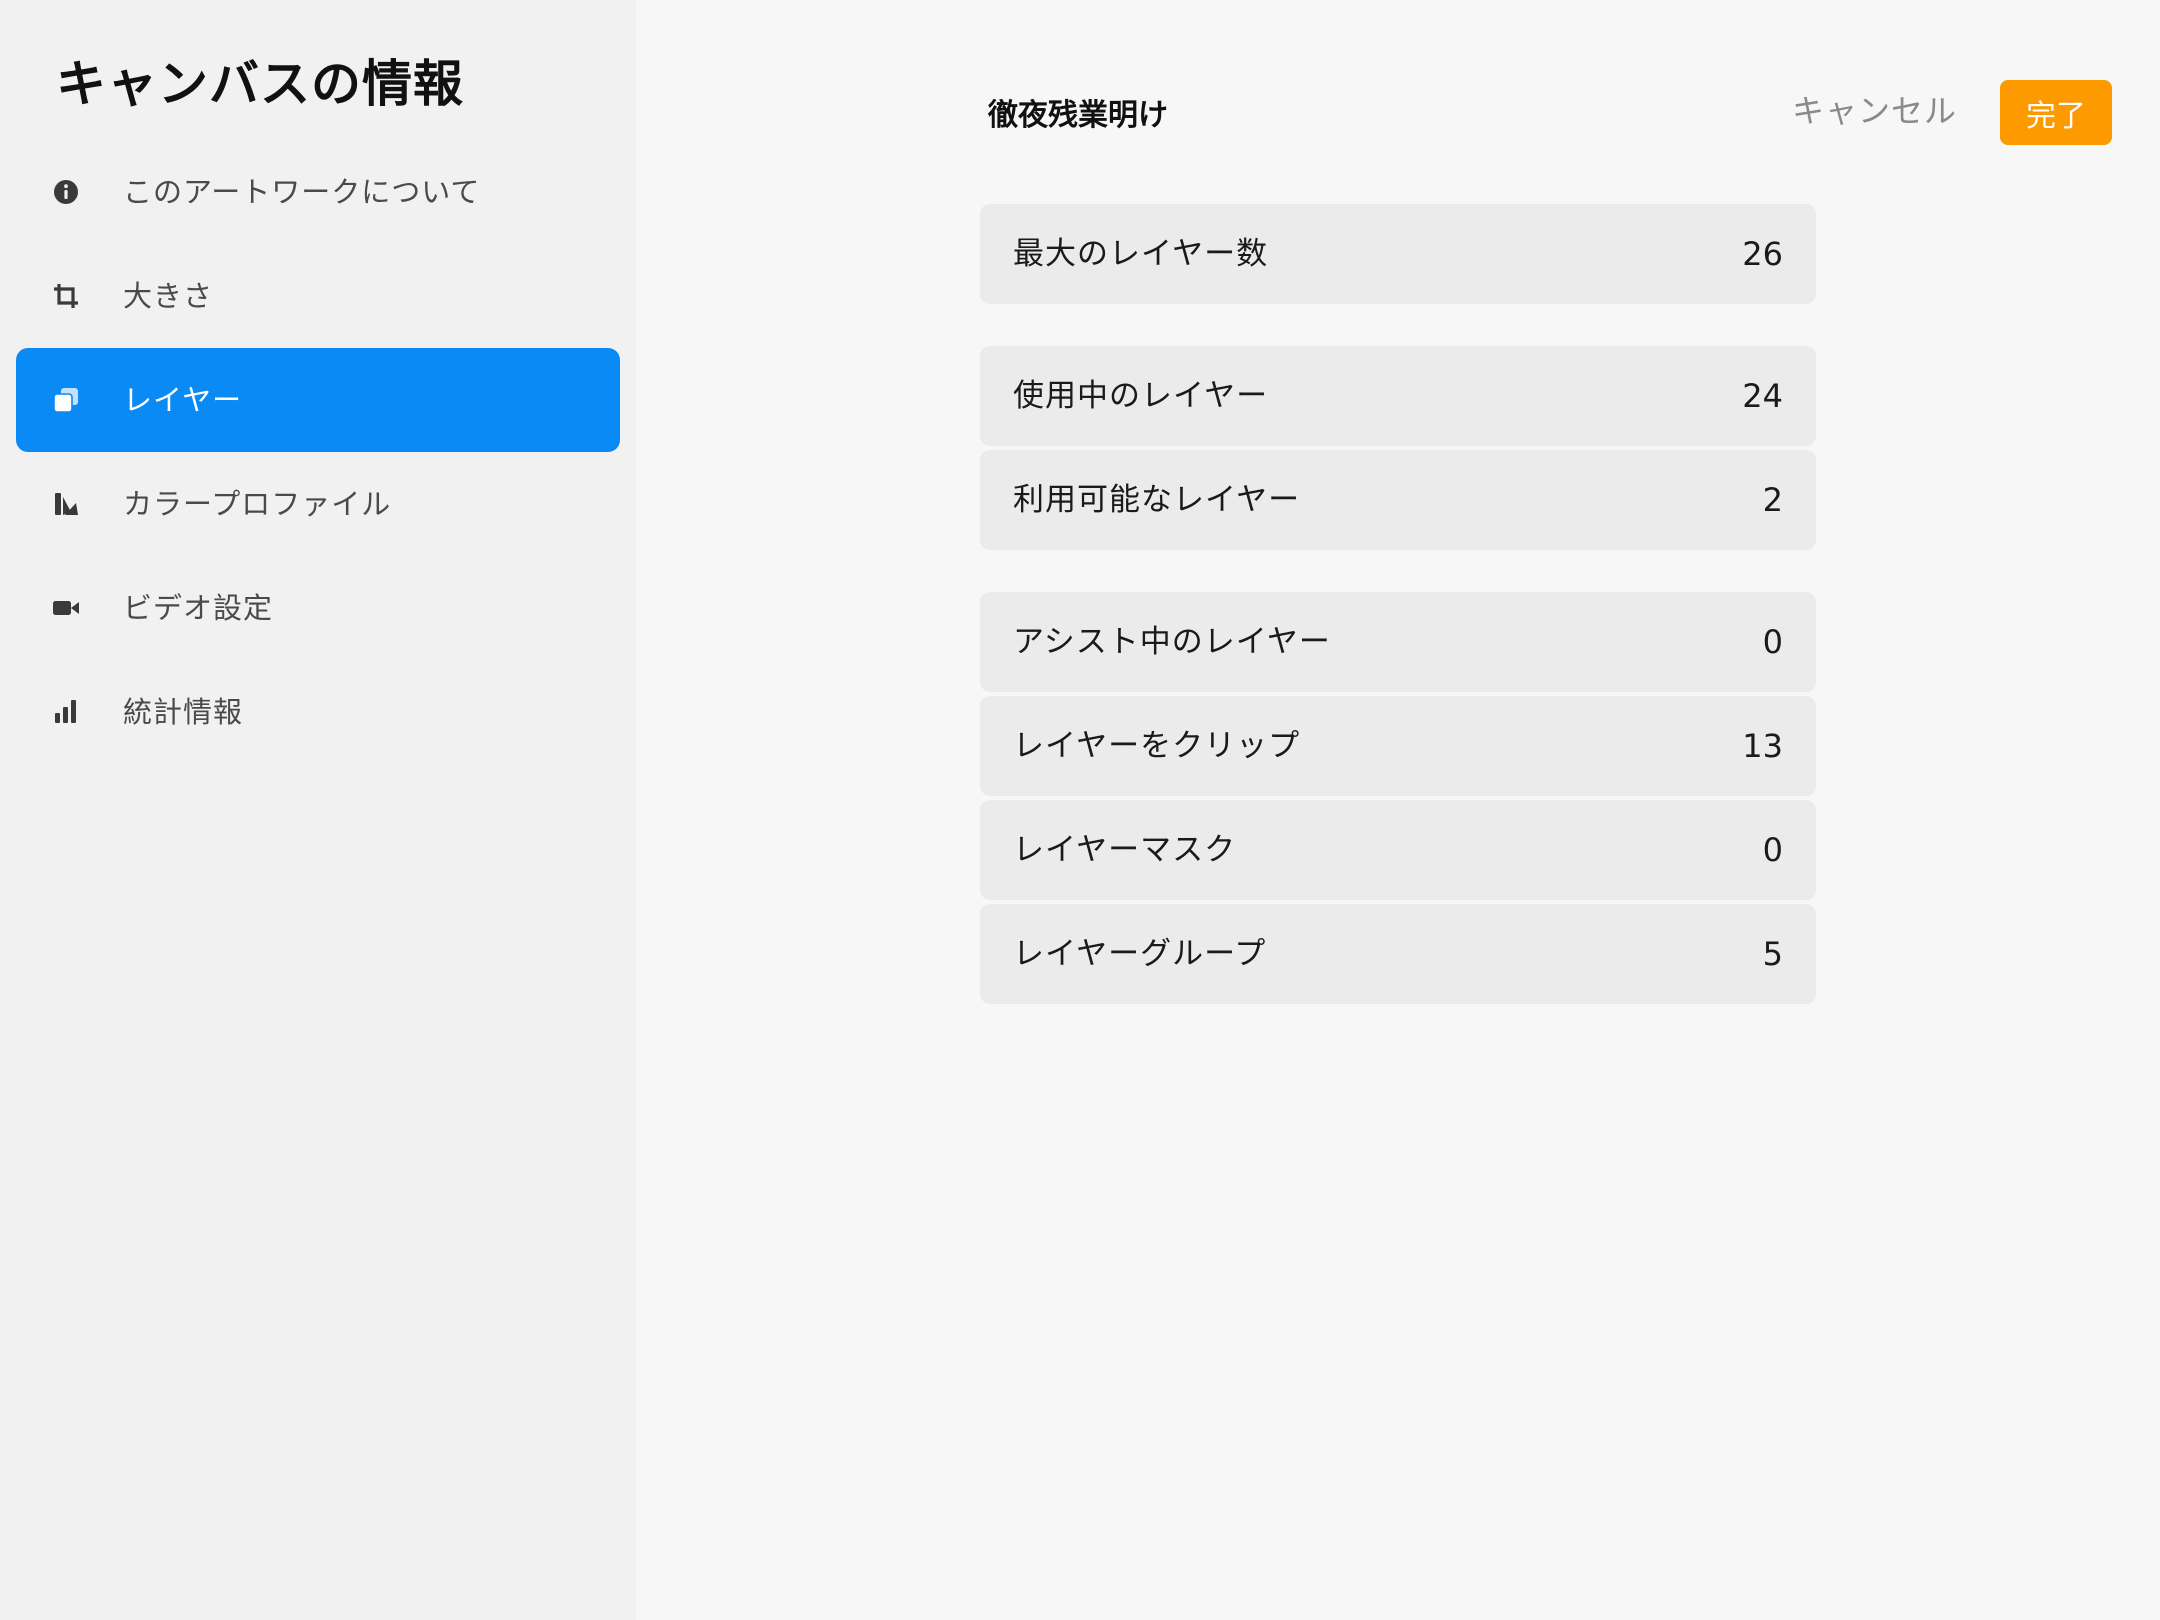 The height and width of the screenshot is (1620, 2160). What do you see at coordinates (2056, 112) in the screenshot?
I see `done-button: 完了` at bounding box center [2056, 112].